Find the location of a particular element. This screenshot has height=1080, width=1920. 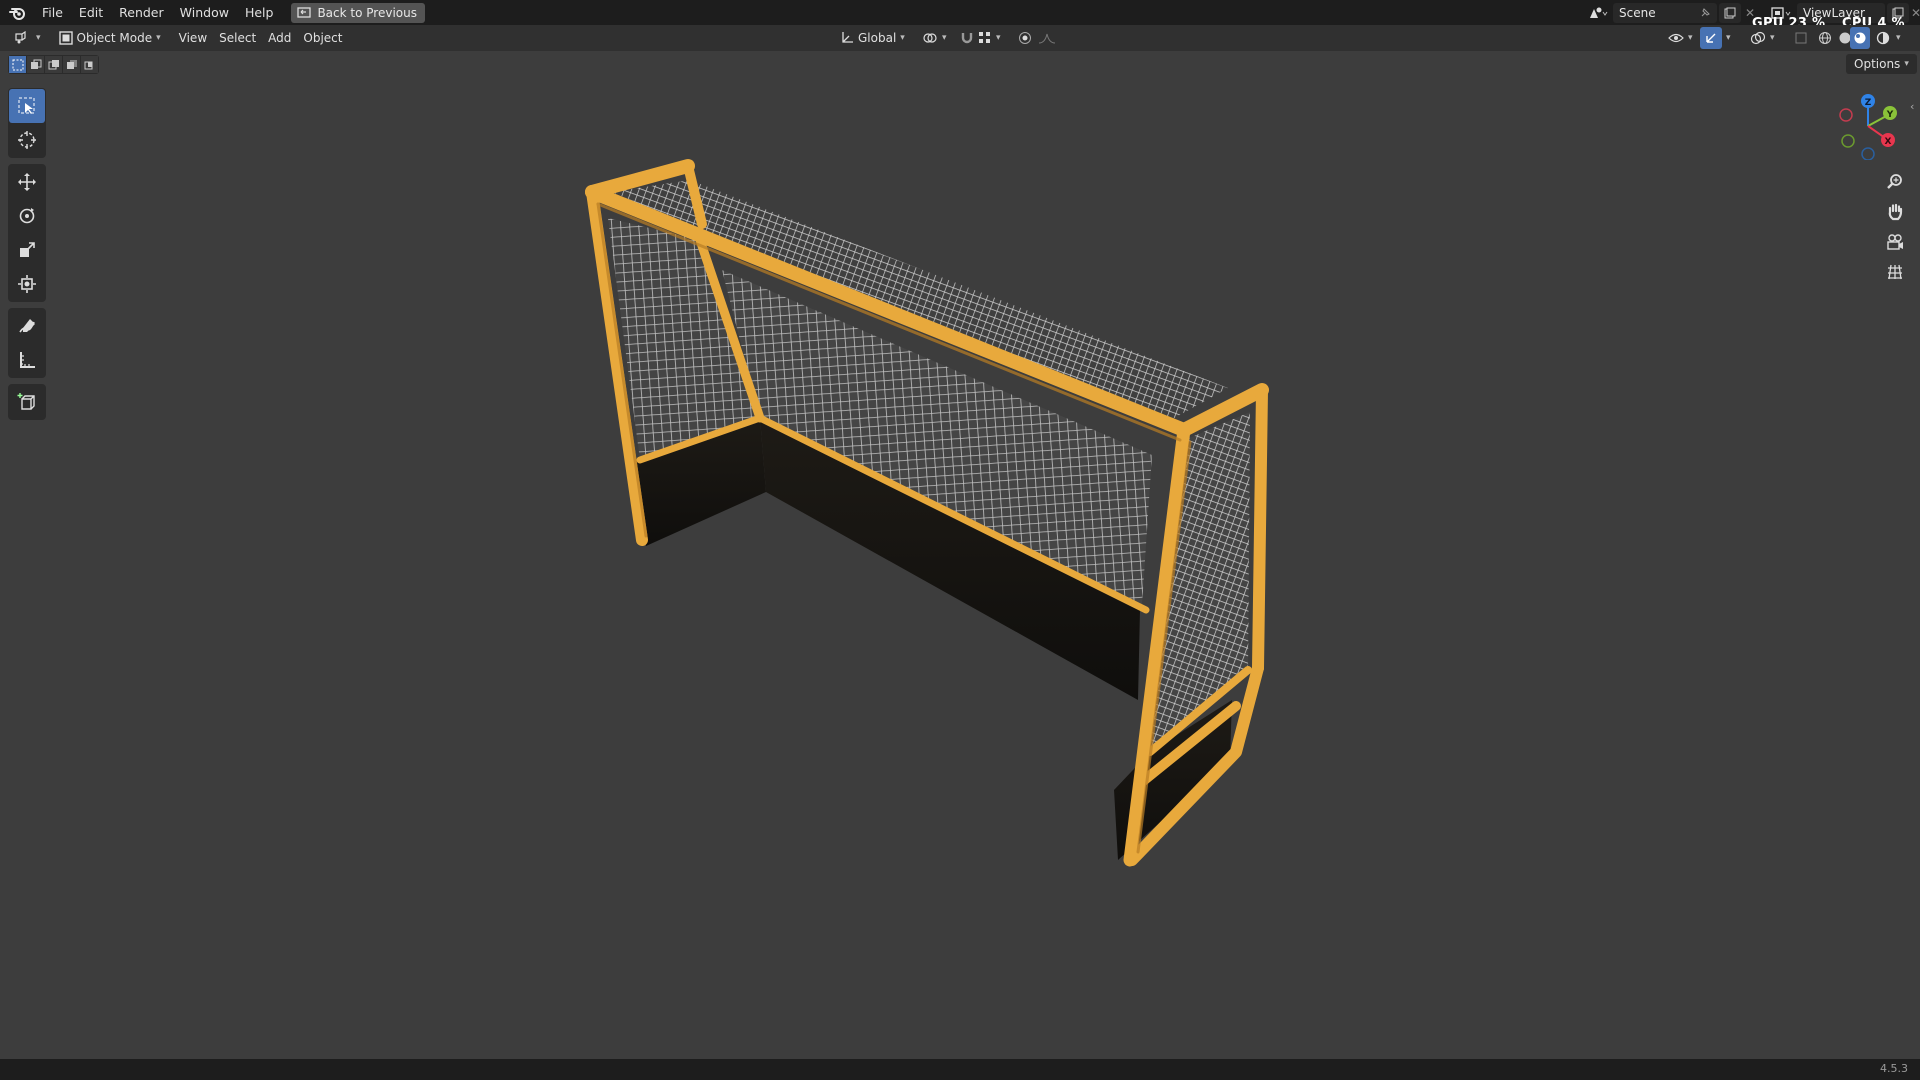

new-scene-icon is located at coordinates (1730, 12).